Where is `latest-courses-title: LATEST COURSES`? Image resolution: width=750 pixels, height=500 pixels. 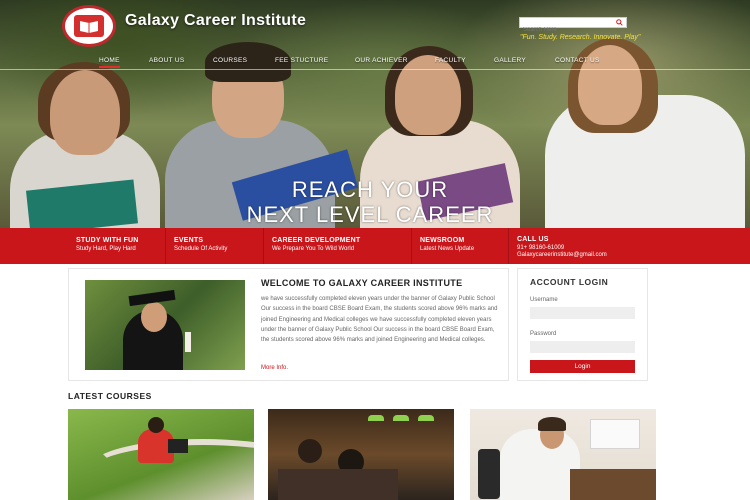
latest-courses-title: LATEST COURSES is located at coordinates (110, 396).